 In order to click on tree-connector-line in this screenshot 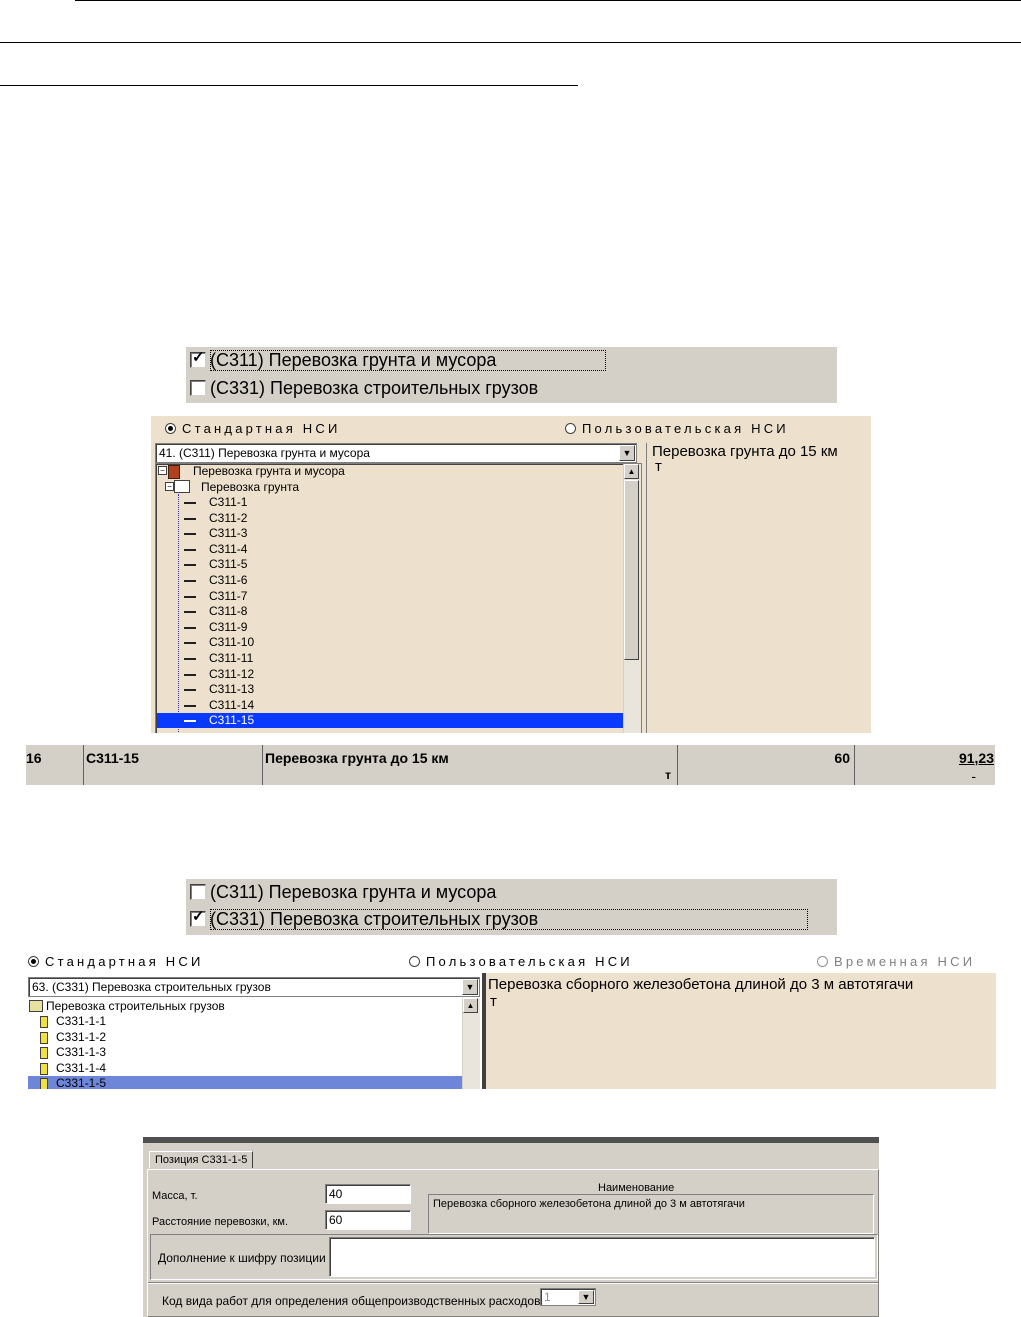, I will do `click(178, 613)`.